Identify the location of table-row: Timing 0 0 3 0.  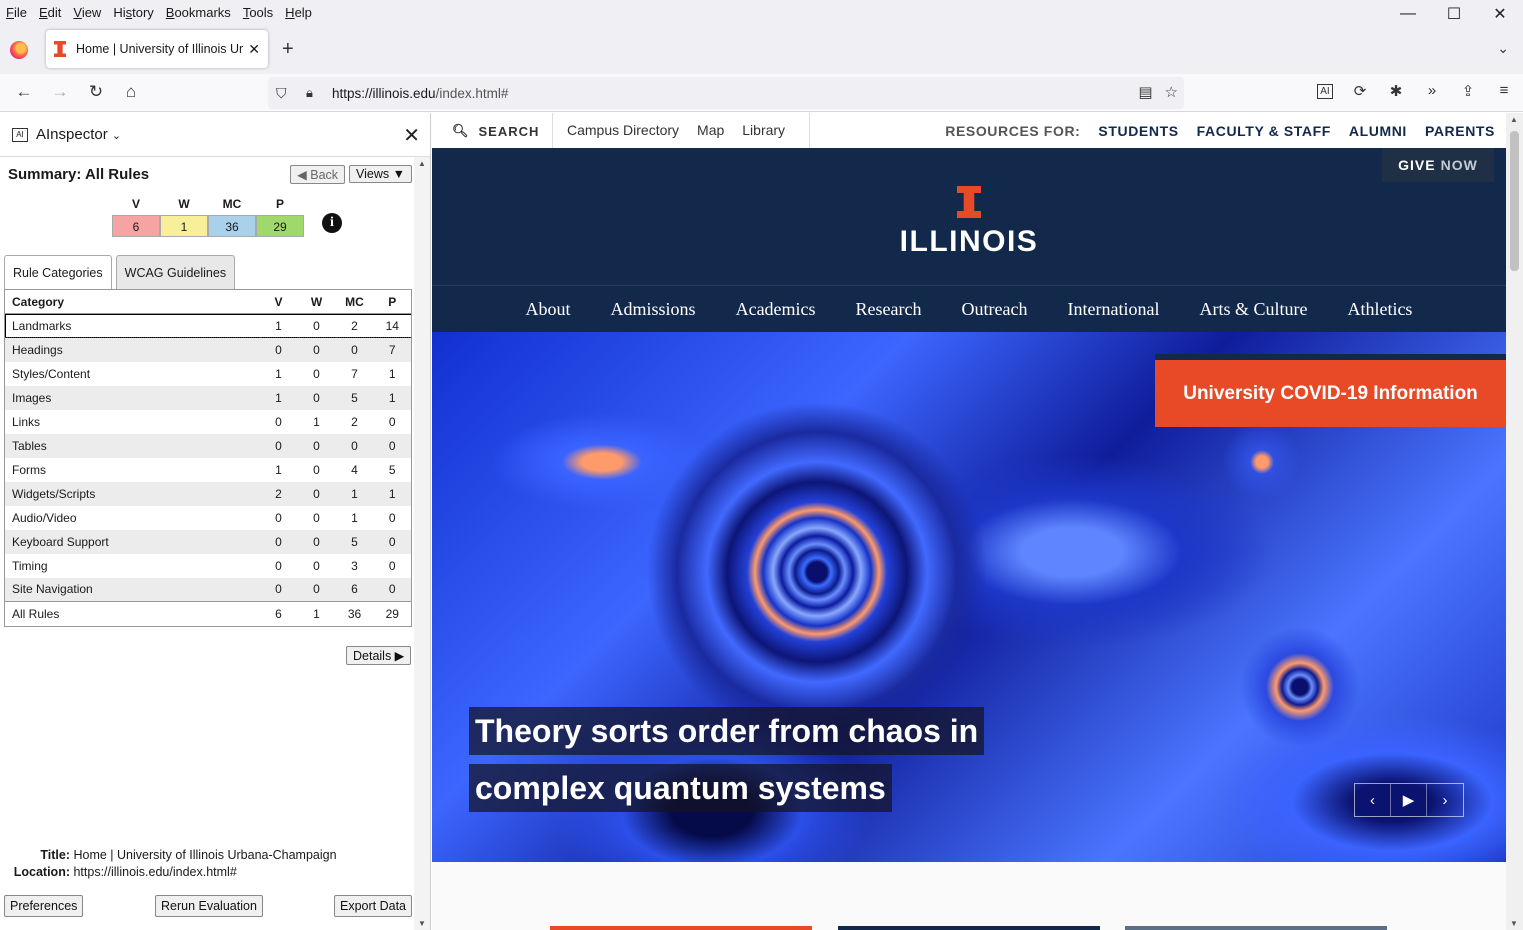
(208, 566).